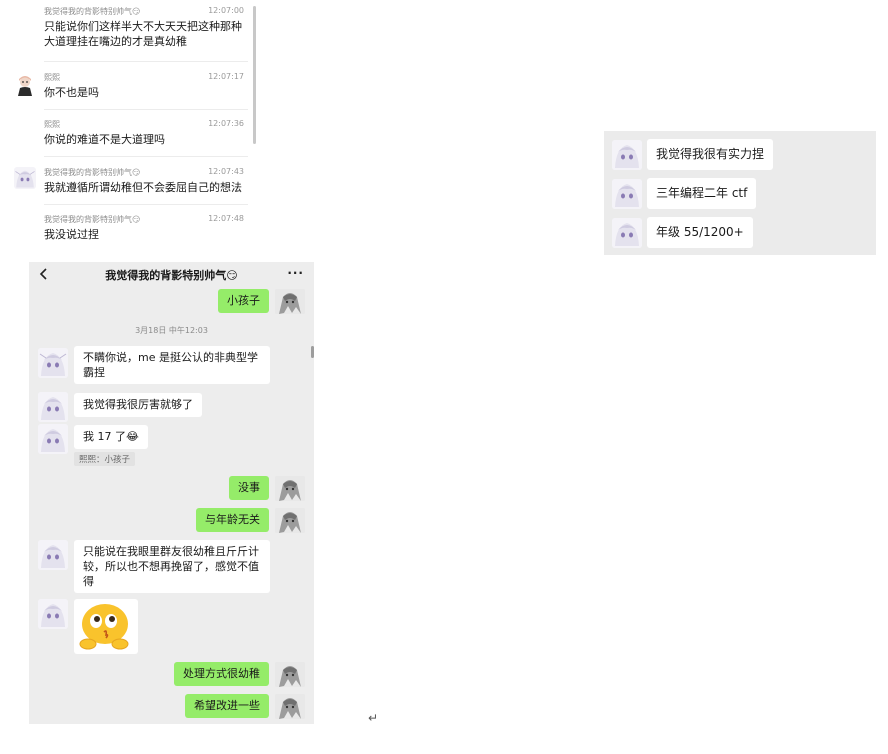 This screenshot has width=888, height=754. Describe the element at coordinates (71, 234) in the screenshot. I see `history-text: 我没说过捏` at that location.